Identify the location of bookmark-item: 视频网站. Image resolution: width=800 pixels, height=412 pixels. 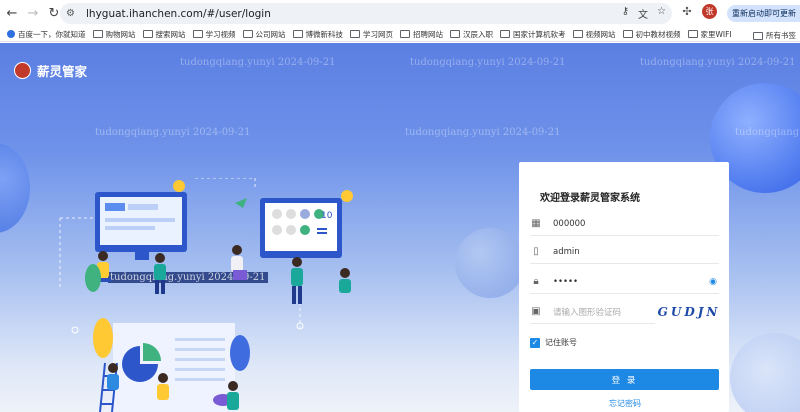
(594, 34).